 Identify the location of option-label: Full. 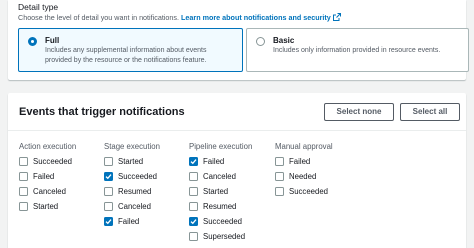
(52, 40).